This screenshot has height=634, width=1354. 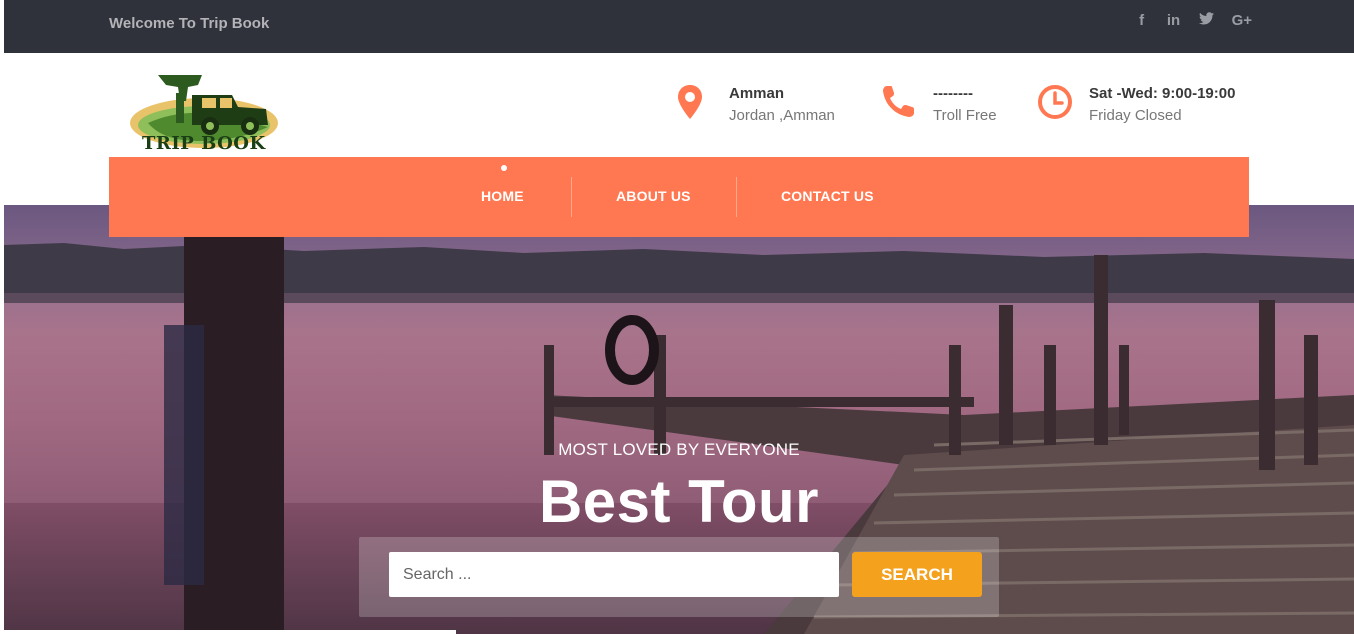 I want to click on contact-location-text: Amman Jordan ,Amman, so click(x=782, y=103).